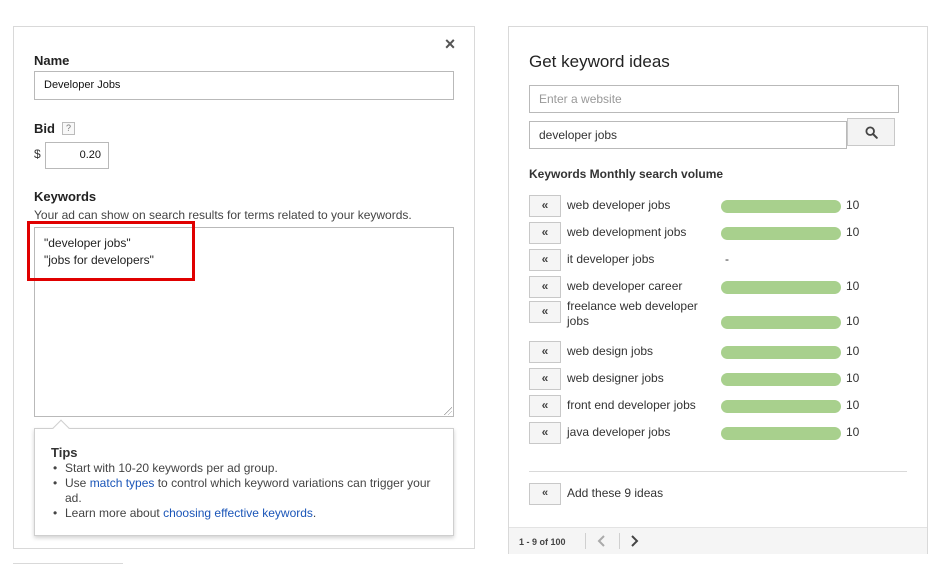  Describe the element at coordinates (64, 452) in the screenshot. I see `tips-title: Tips` at that location.